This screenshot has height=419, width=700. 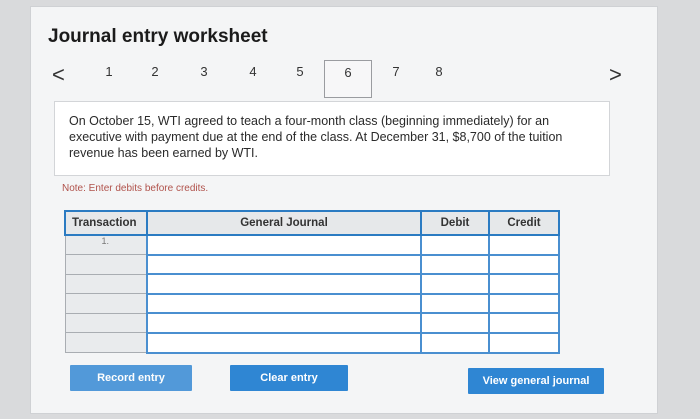 I want to click on record-entry-button: Record entry, so click(x=131, y=378).